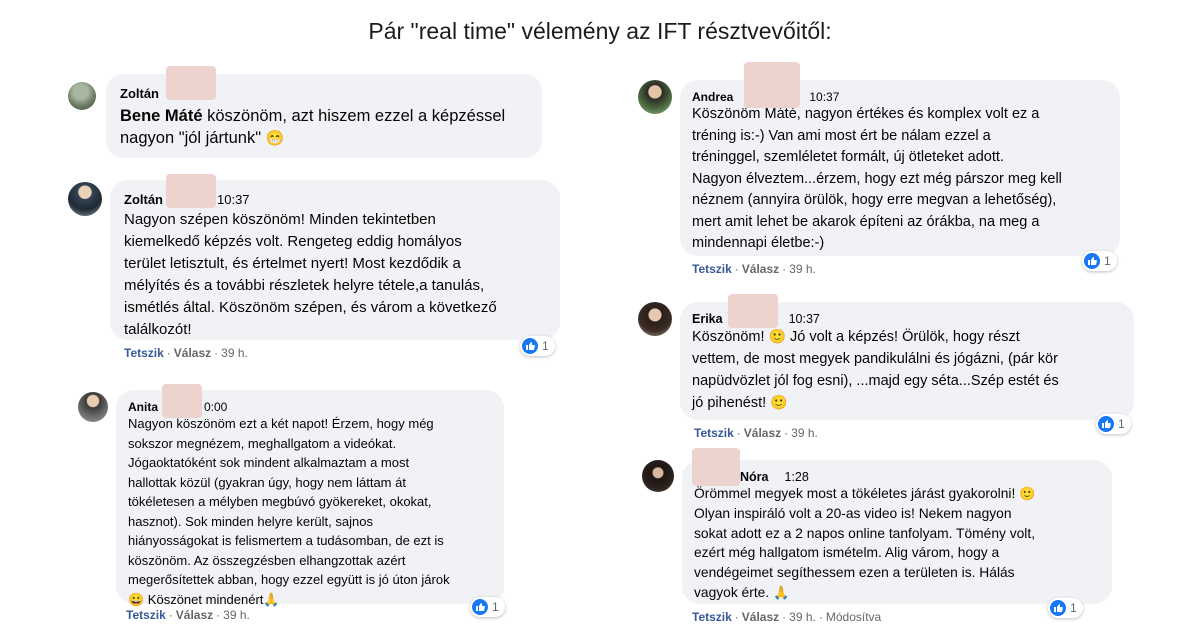 The height and width of the screenshot is (628, 1200). Describe the element at coordinates (787, 617) in the screenshot. I see `comment-actions: Tetszik · Válasz · 39 h. · Módosítva` at that location.